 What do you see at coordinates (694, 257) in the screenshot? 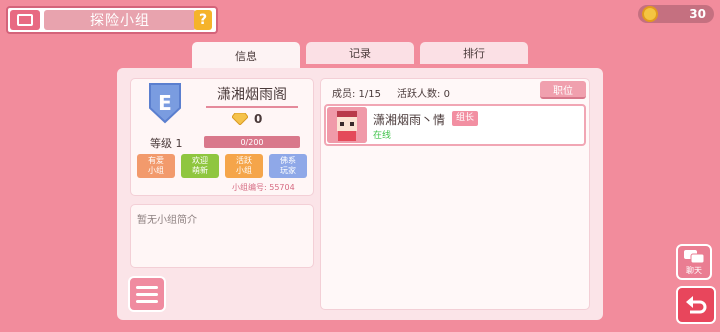
I see `chat-icon` at bounding box center [694, 257].